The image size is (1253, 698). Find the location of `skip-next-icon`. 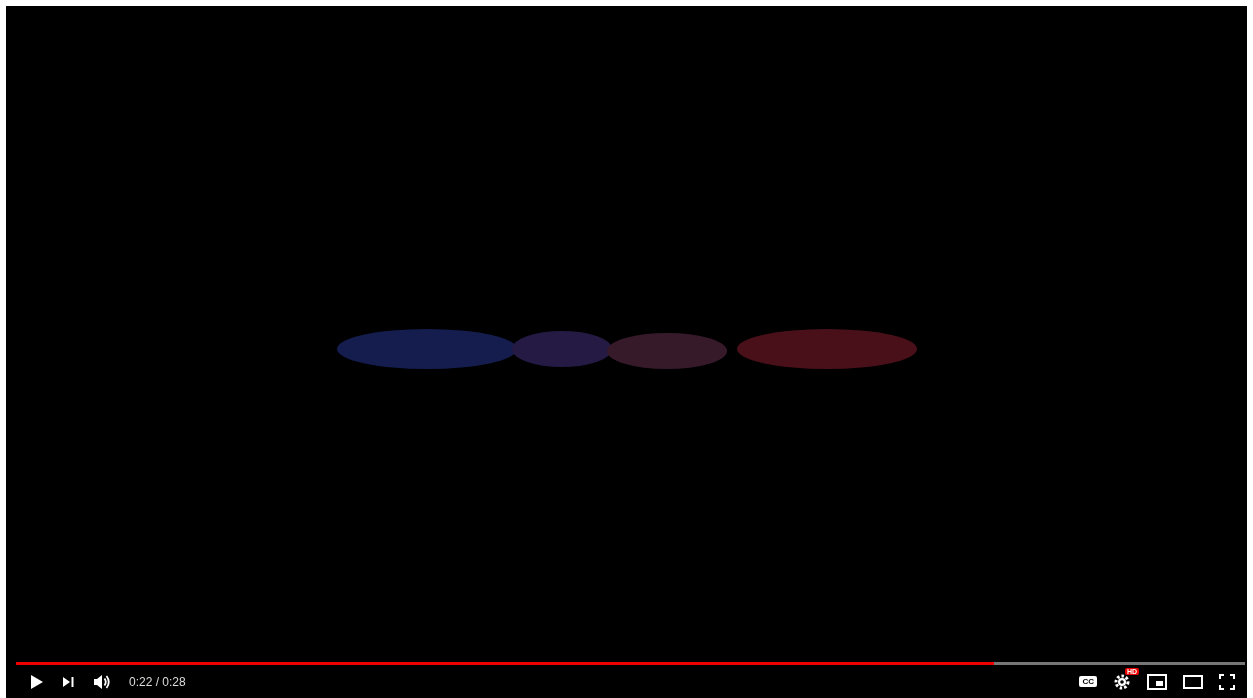

skip-next-icon is located at coordinates (68, 681).